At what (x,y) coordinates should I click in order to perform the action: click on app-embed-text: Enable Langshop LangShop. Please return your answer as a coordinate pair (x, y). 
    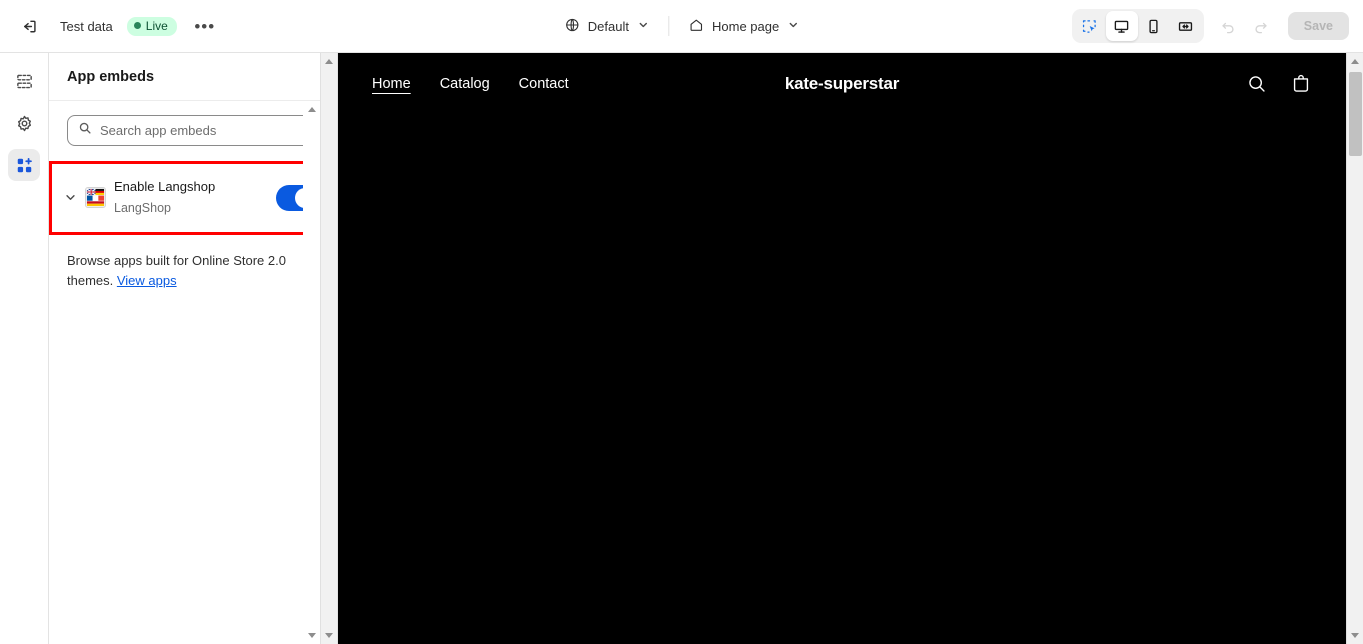
    Looking at the image, I should click on (191, 198).